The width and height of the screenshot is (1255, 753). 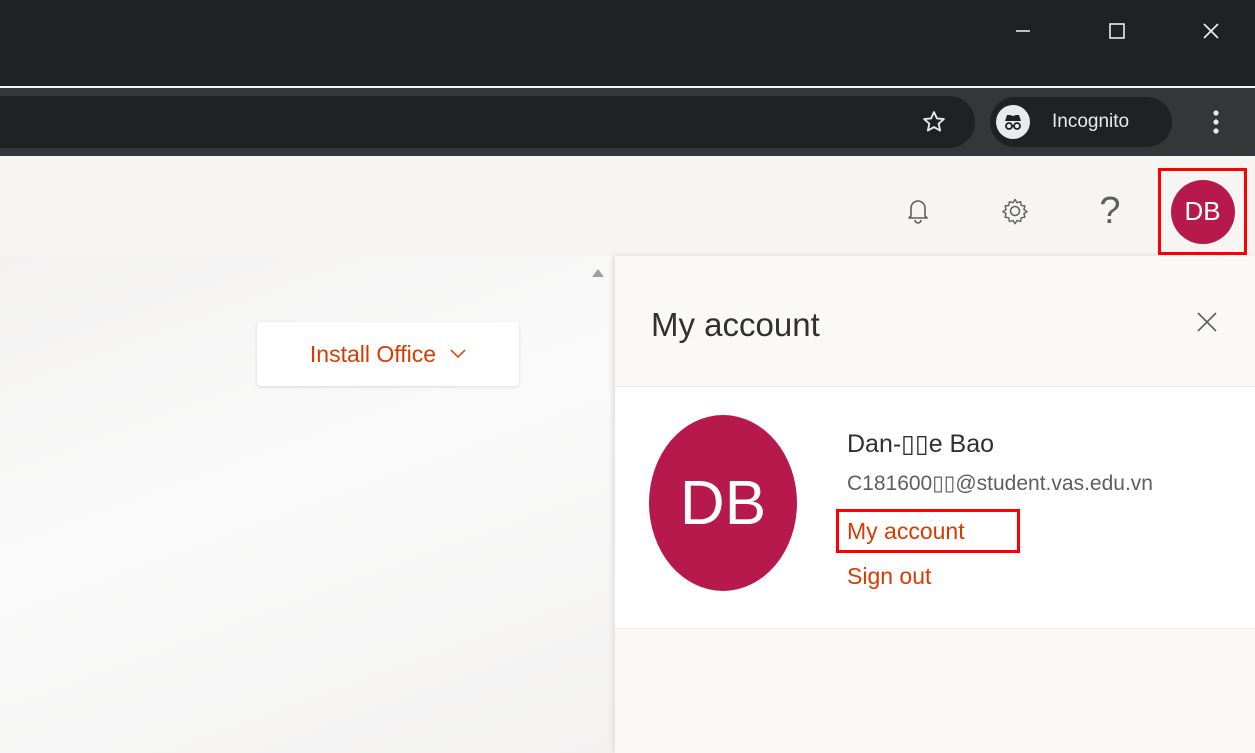 What do you see at coordinates (921, 444) in the screenshot?
I see `user-name: Dan-▯▯e Bao` at bounding box center [921, 444].